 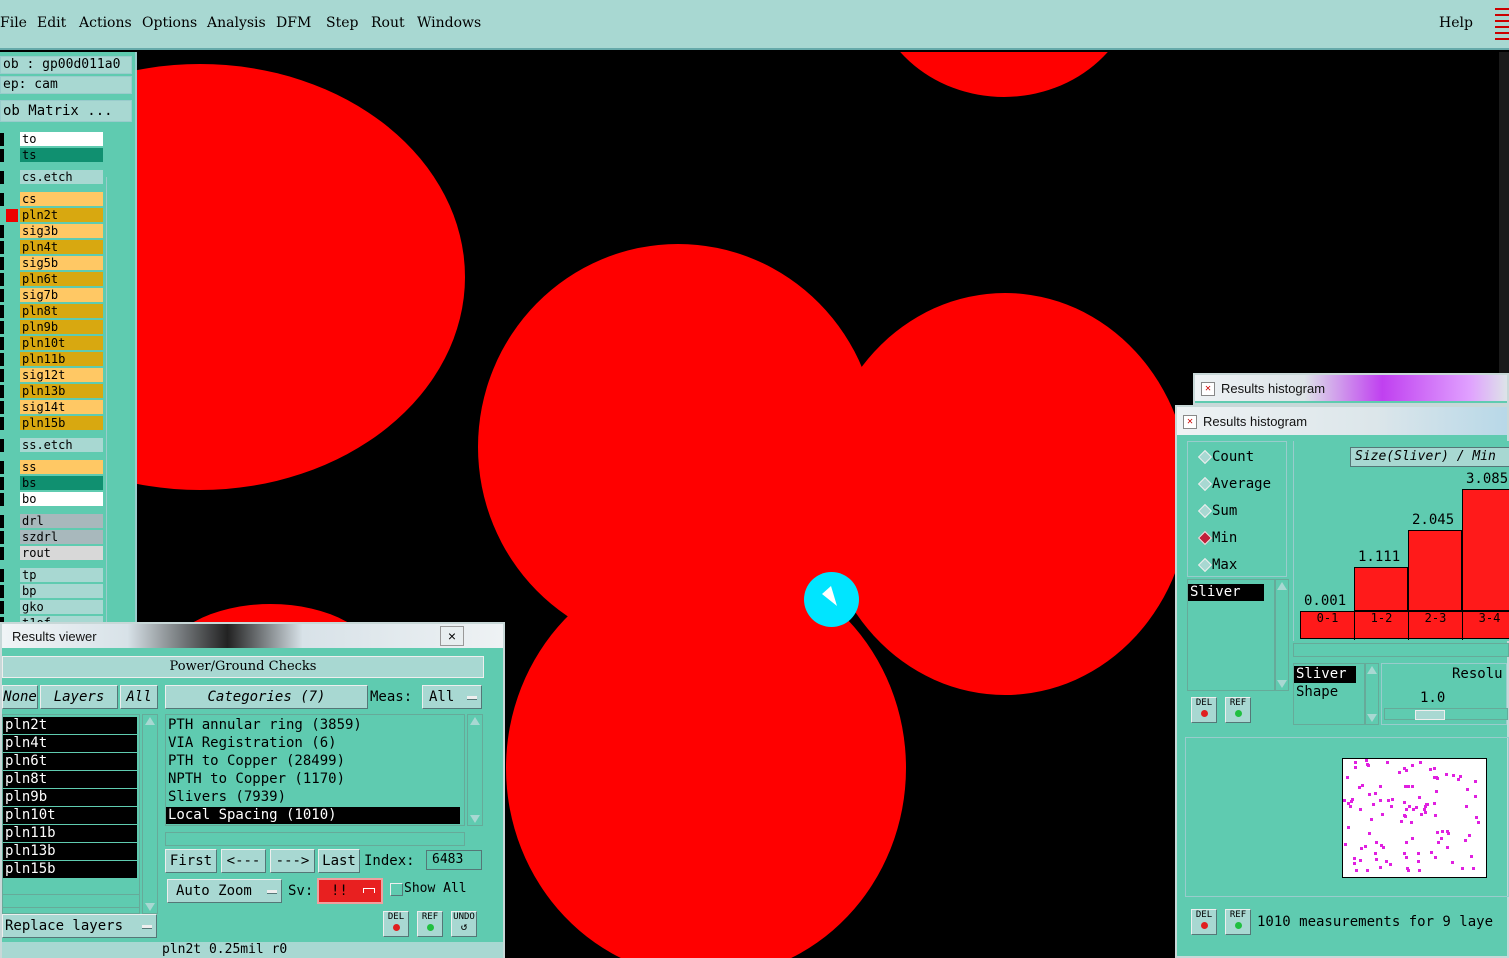 I want to click on layer-row: drl, so click(x=53, y=521).